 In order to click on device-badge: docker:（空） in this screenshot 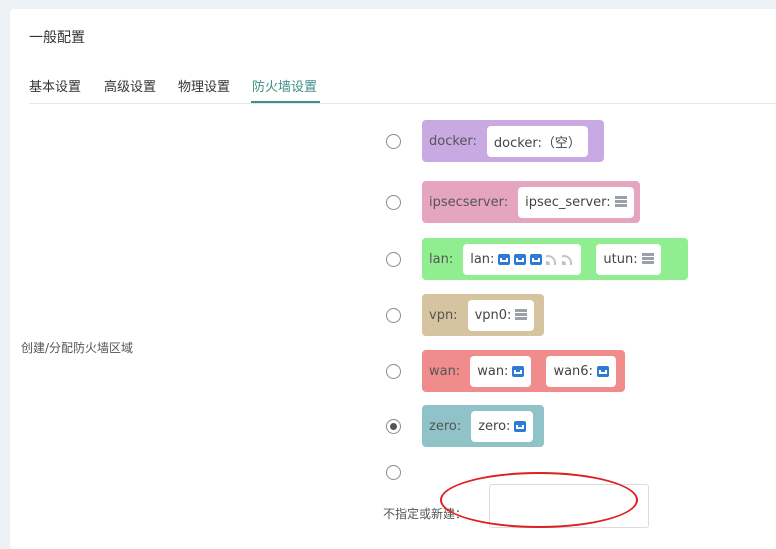, I will do `click(537, 141)`.